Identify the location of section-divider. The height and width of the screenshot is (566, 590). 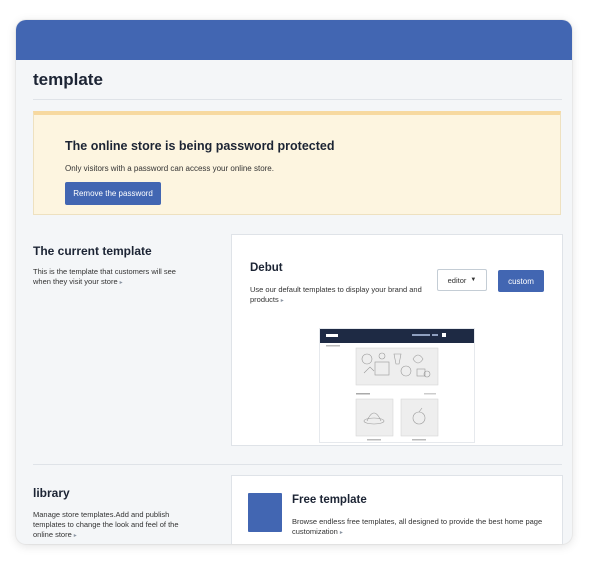
(297, 464).